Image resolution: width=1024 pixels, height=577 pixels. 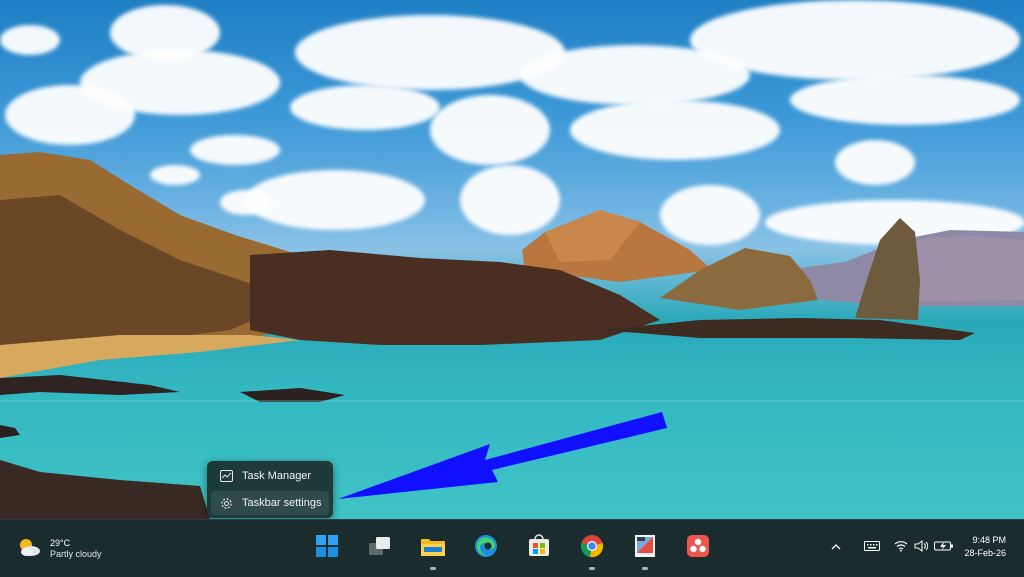 What do you see at coordinates (985, 547) in the screenshot?
I see `clock-button: 9:48 PM 28-Feb-26` at bounding box center [985, 547].